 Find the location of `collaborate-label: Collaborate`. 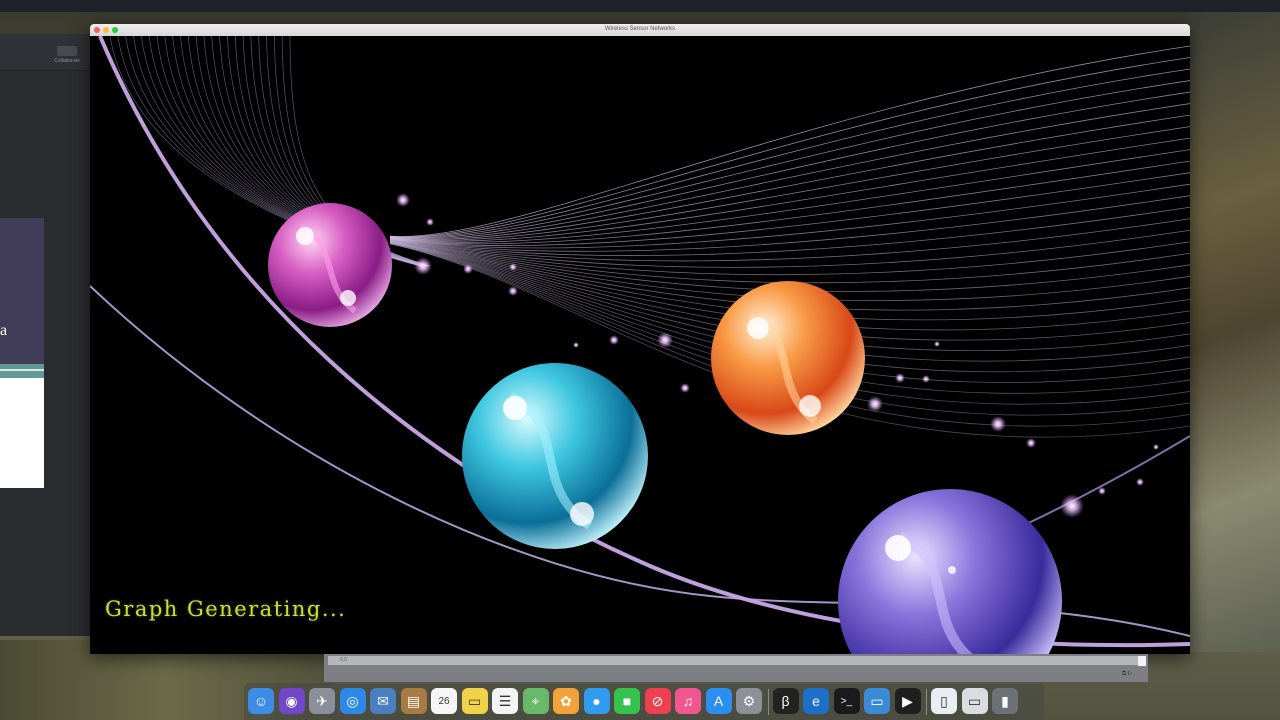

collaborate-label: Collaborate is located at coordinates (67, 61).